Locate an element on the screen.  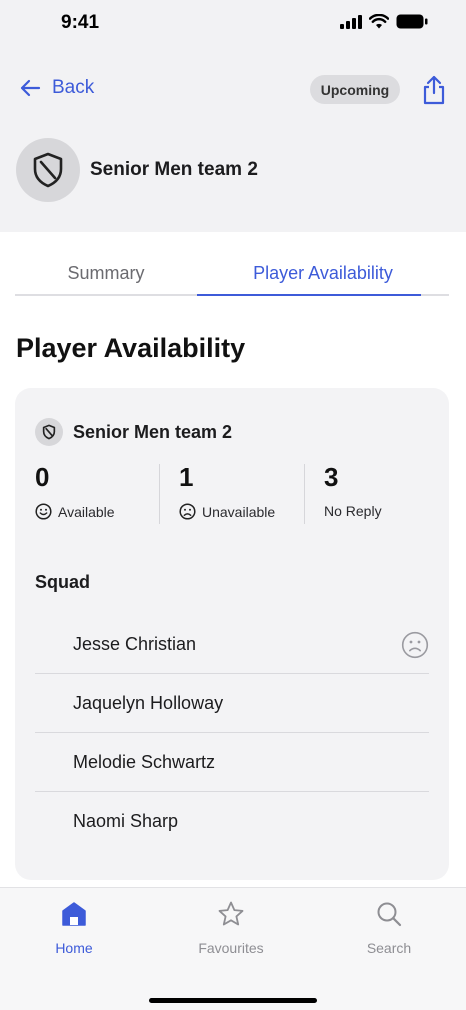
player-name: Naomi Sharp is located at coordinates (126, 821).